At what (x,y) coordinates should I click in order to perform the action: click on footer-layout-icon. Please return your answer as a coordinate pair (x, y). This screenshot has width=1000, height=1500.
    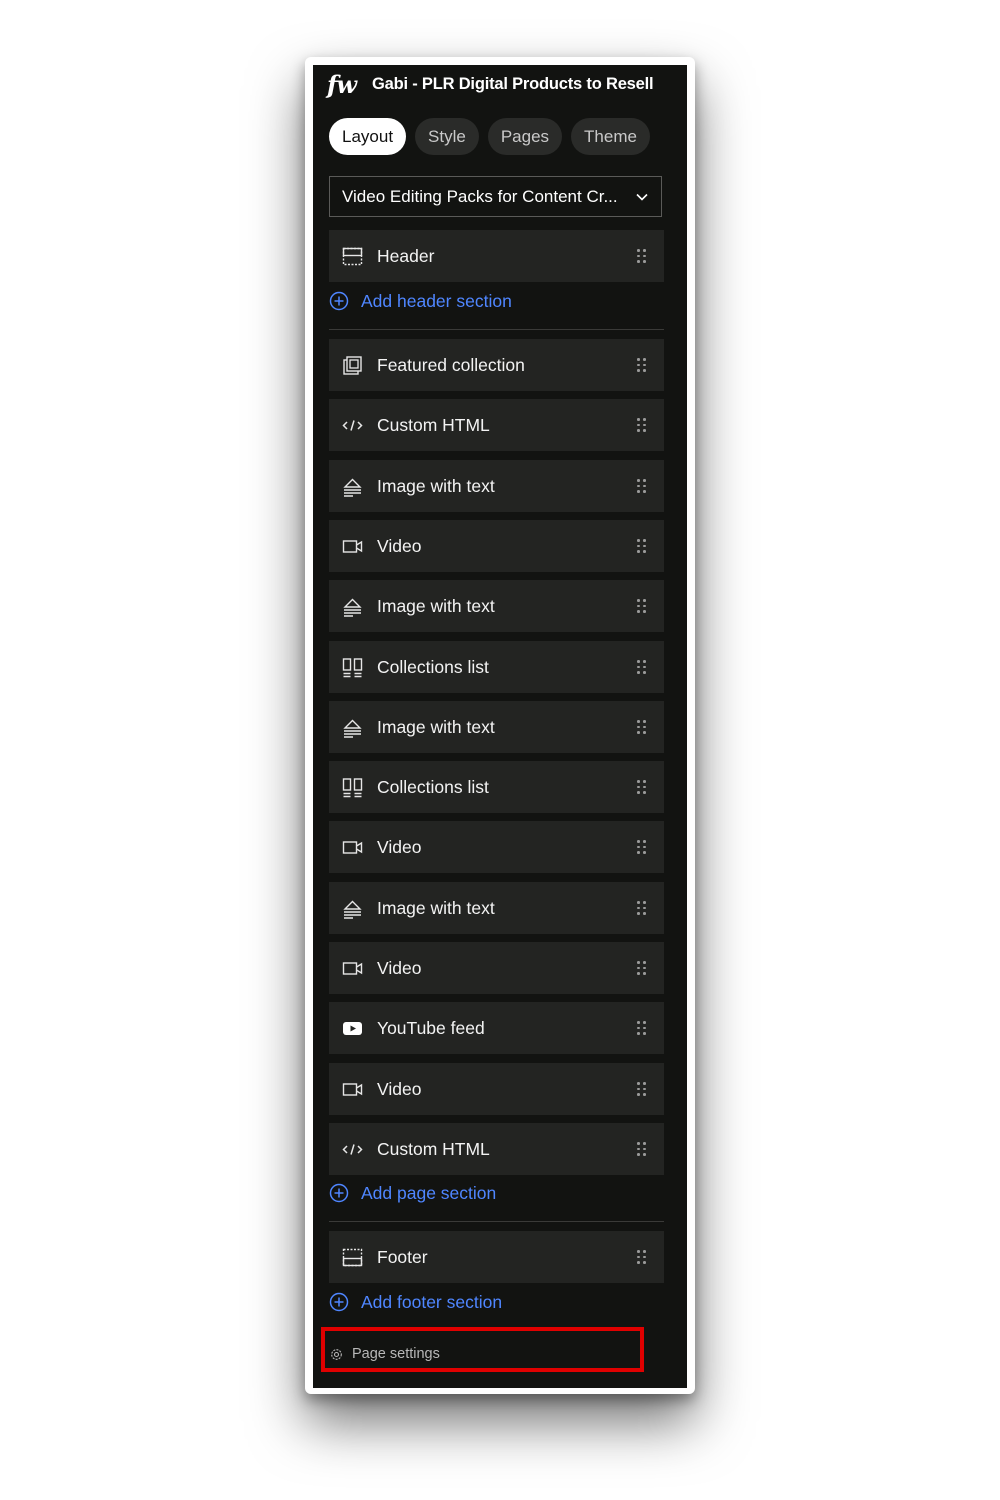
    Looking at the image, I should click on (352, 1257).